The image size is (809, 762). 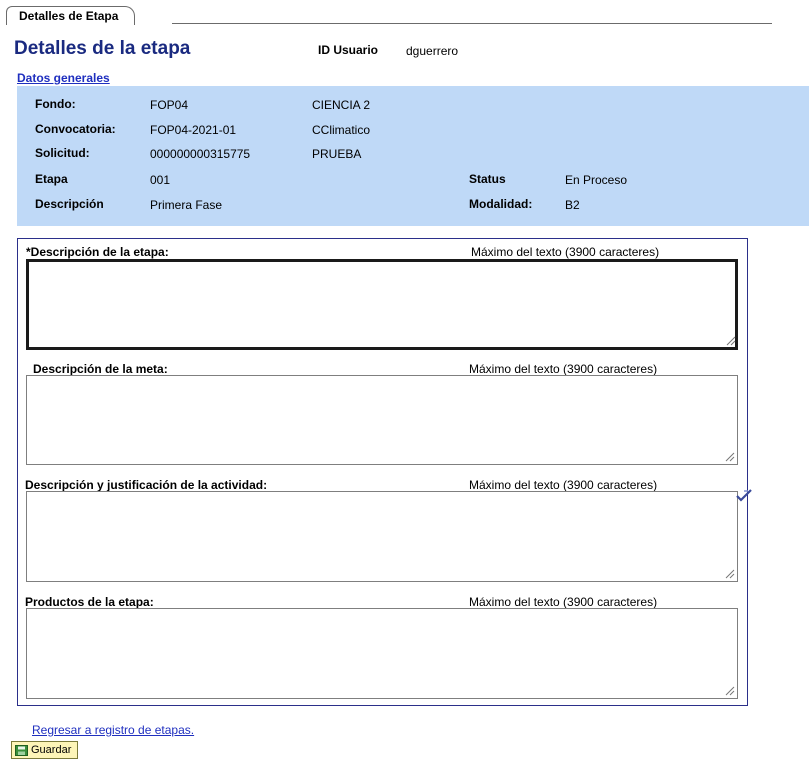 I want to click on descripcion-label: Descripción, so click(x=69, y=204).